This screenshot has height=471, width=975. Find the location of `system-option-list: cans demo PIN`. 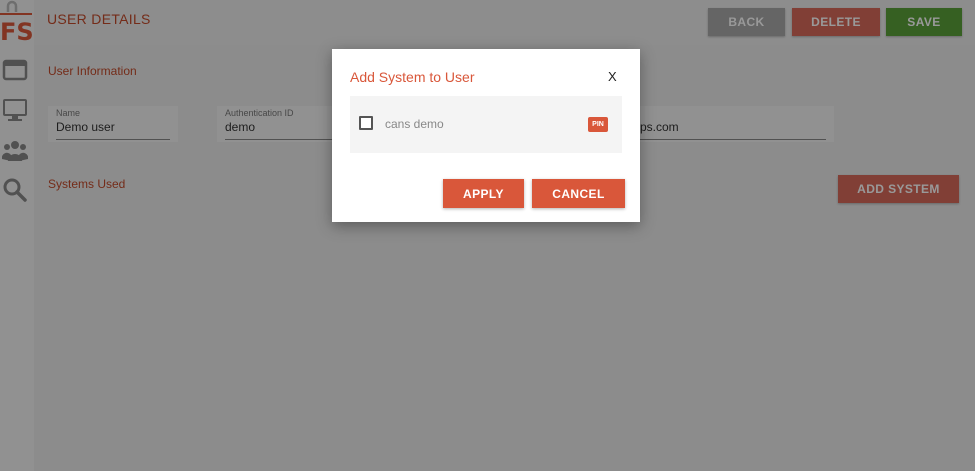

system-option-list: cans demo PIN is located at coordinates (486, 124).